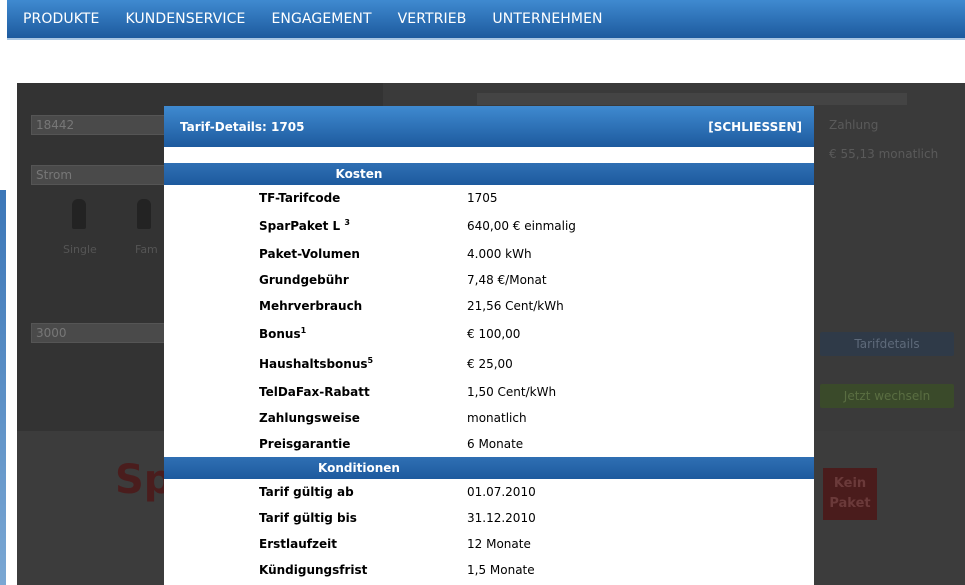 The image size is (965, 585). I want to click on detail-label-text: TelDaFax-Rabatt, so click(314, 392).